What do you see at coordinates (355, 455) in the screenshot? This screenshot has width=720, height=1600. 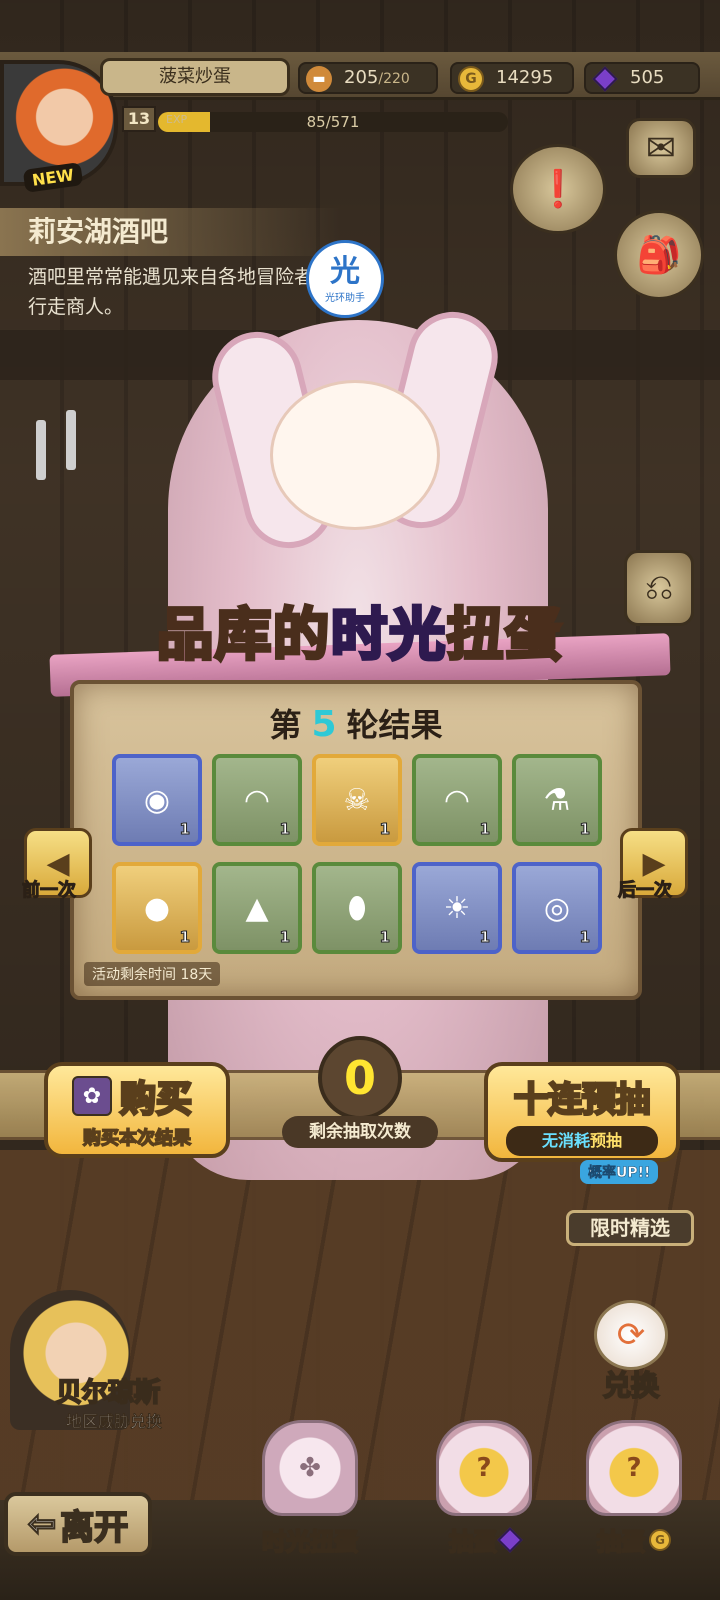 I see `machine-mascot-face` at bounding box center [355, 455].